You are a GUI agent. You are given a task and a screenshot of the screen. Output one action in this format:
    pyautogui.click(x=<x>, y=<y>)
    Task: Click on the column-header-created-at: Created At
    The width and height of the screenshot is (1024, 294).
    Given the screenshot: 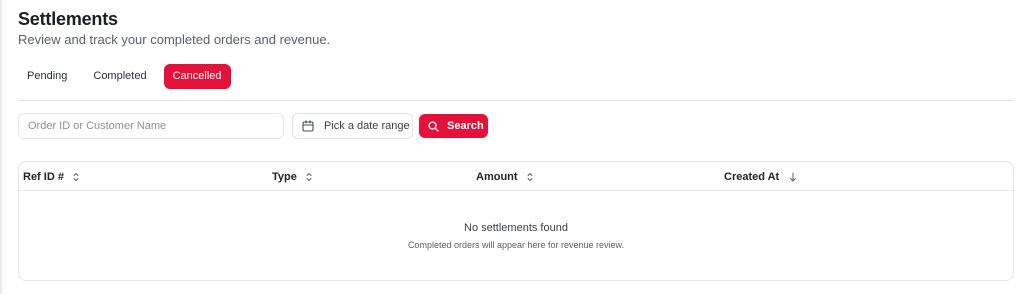 What is the action you would take?
    pyautogui.click(x=760, y=176)
    